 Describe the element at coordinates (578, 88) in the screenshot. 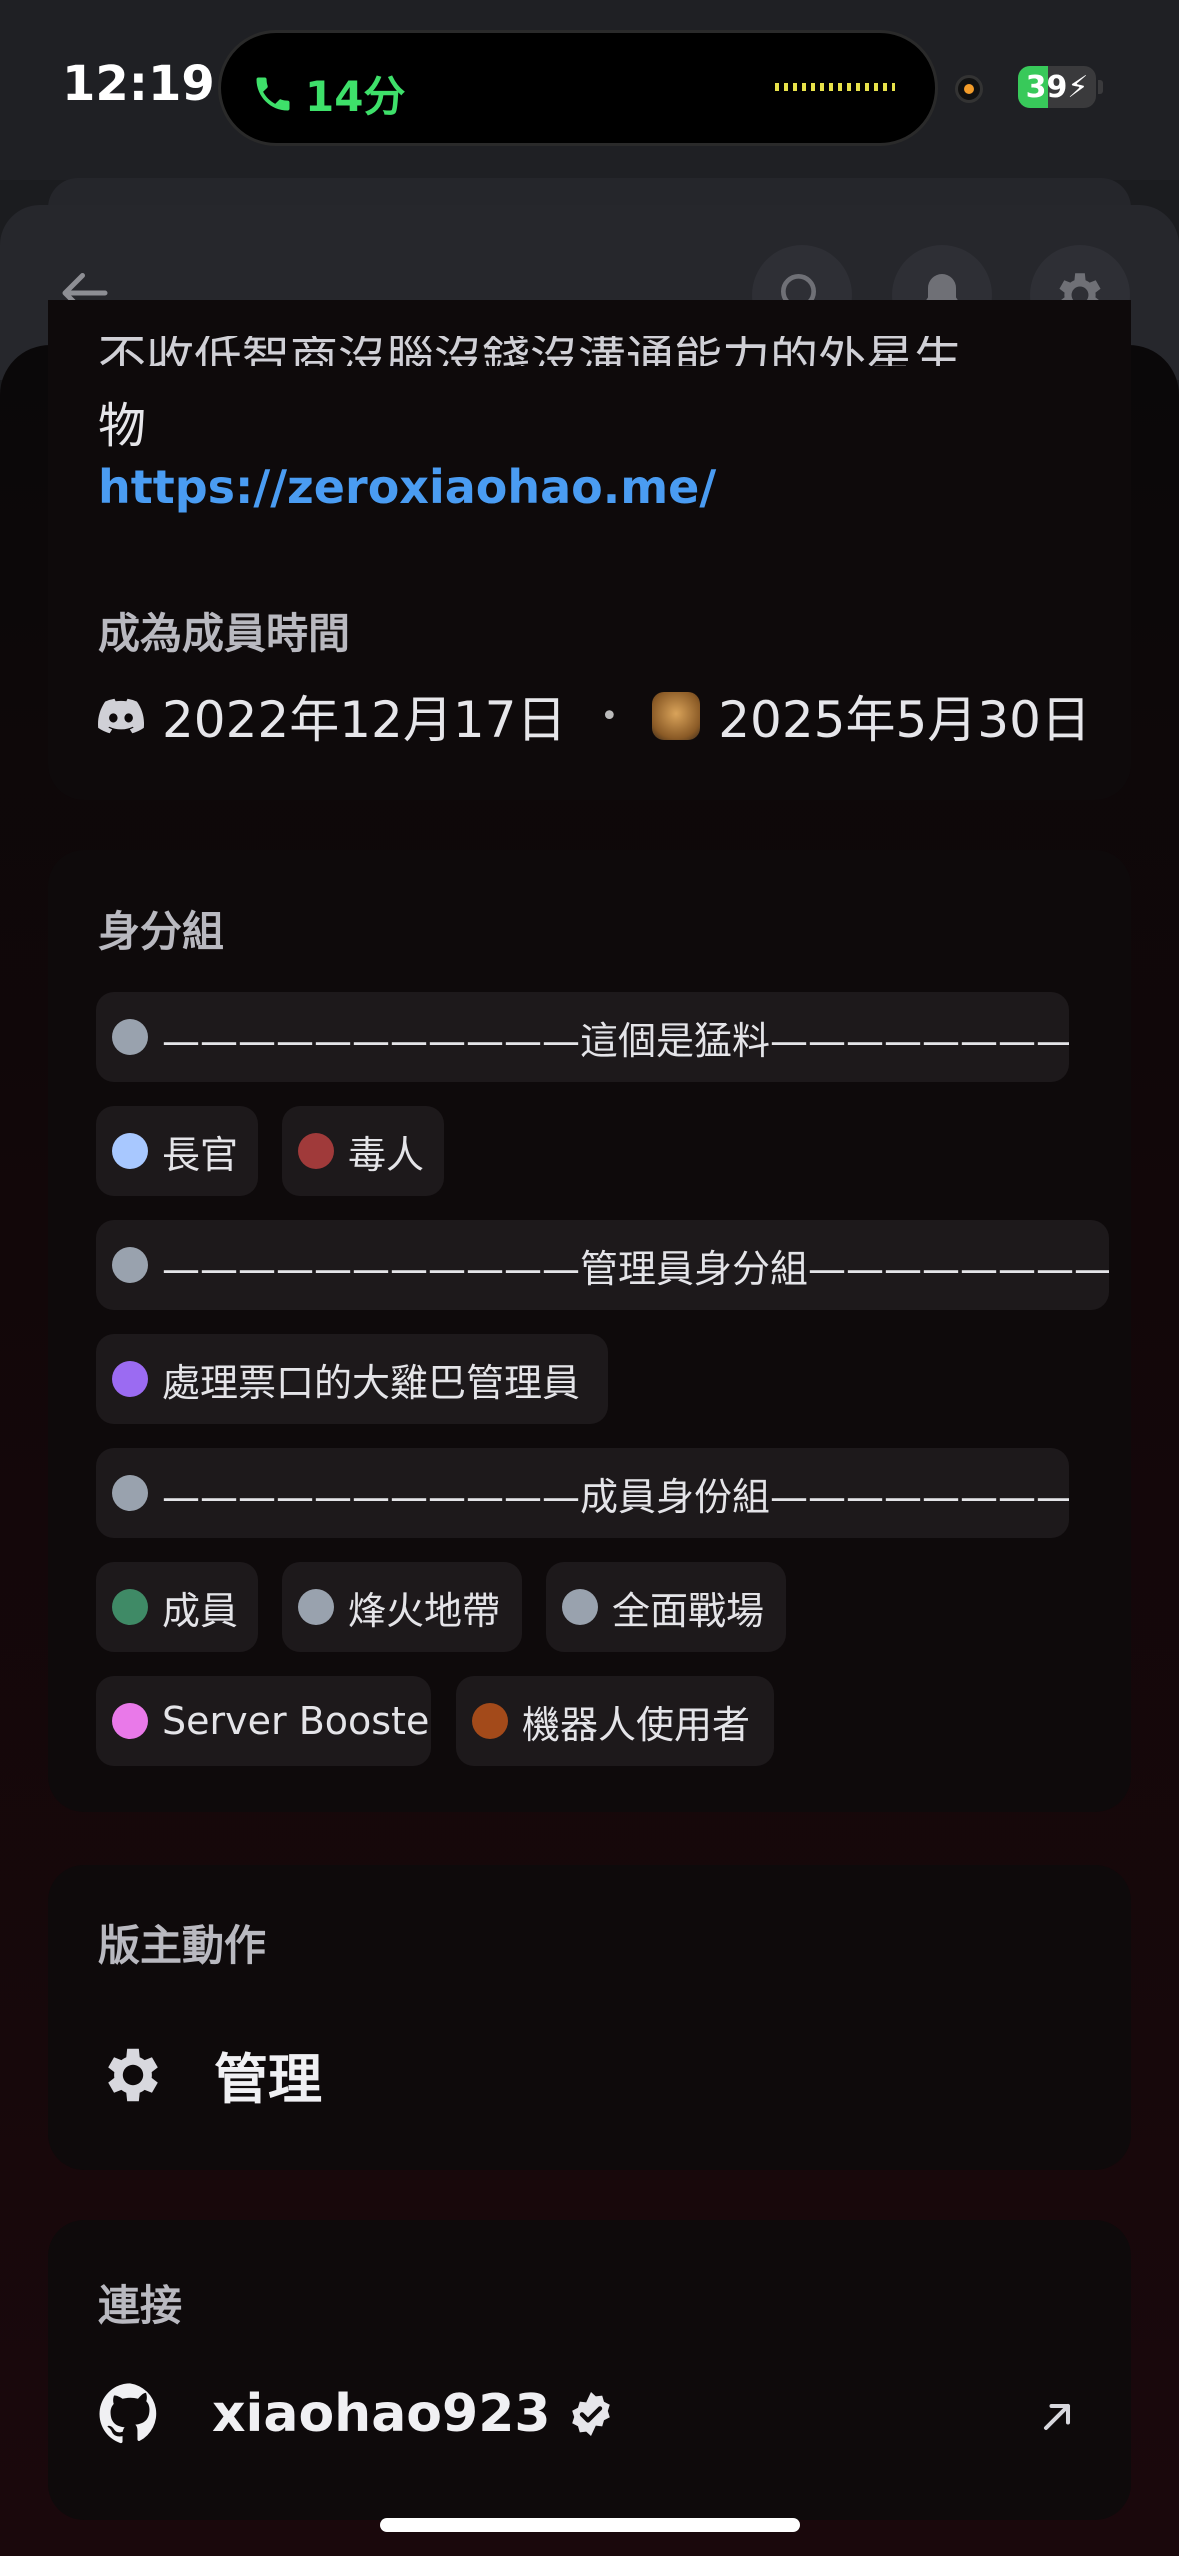

I see `dynamic-island: 14分` at that location.